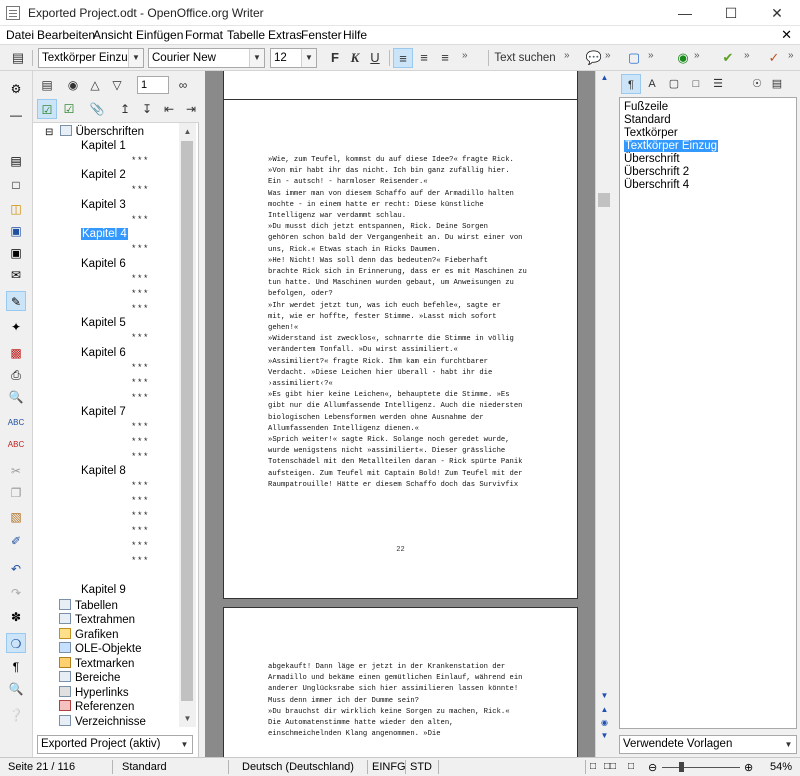 The height and width of the screenshot is (776, 800). I want to click on heading-level-spinner: 1, so click(153, 85).